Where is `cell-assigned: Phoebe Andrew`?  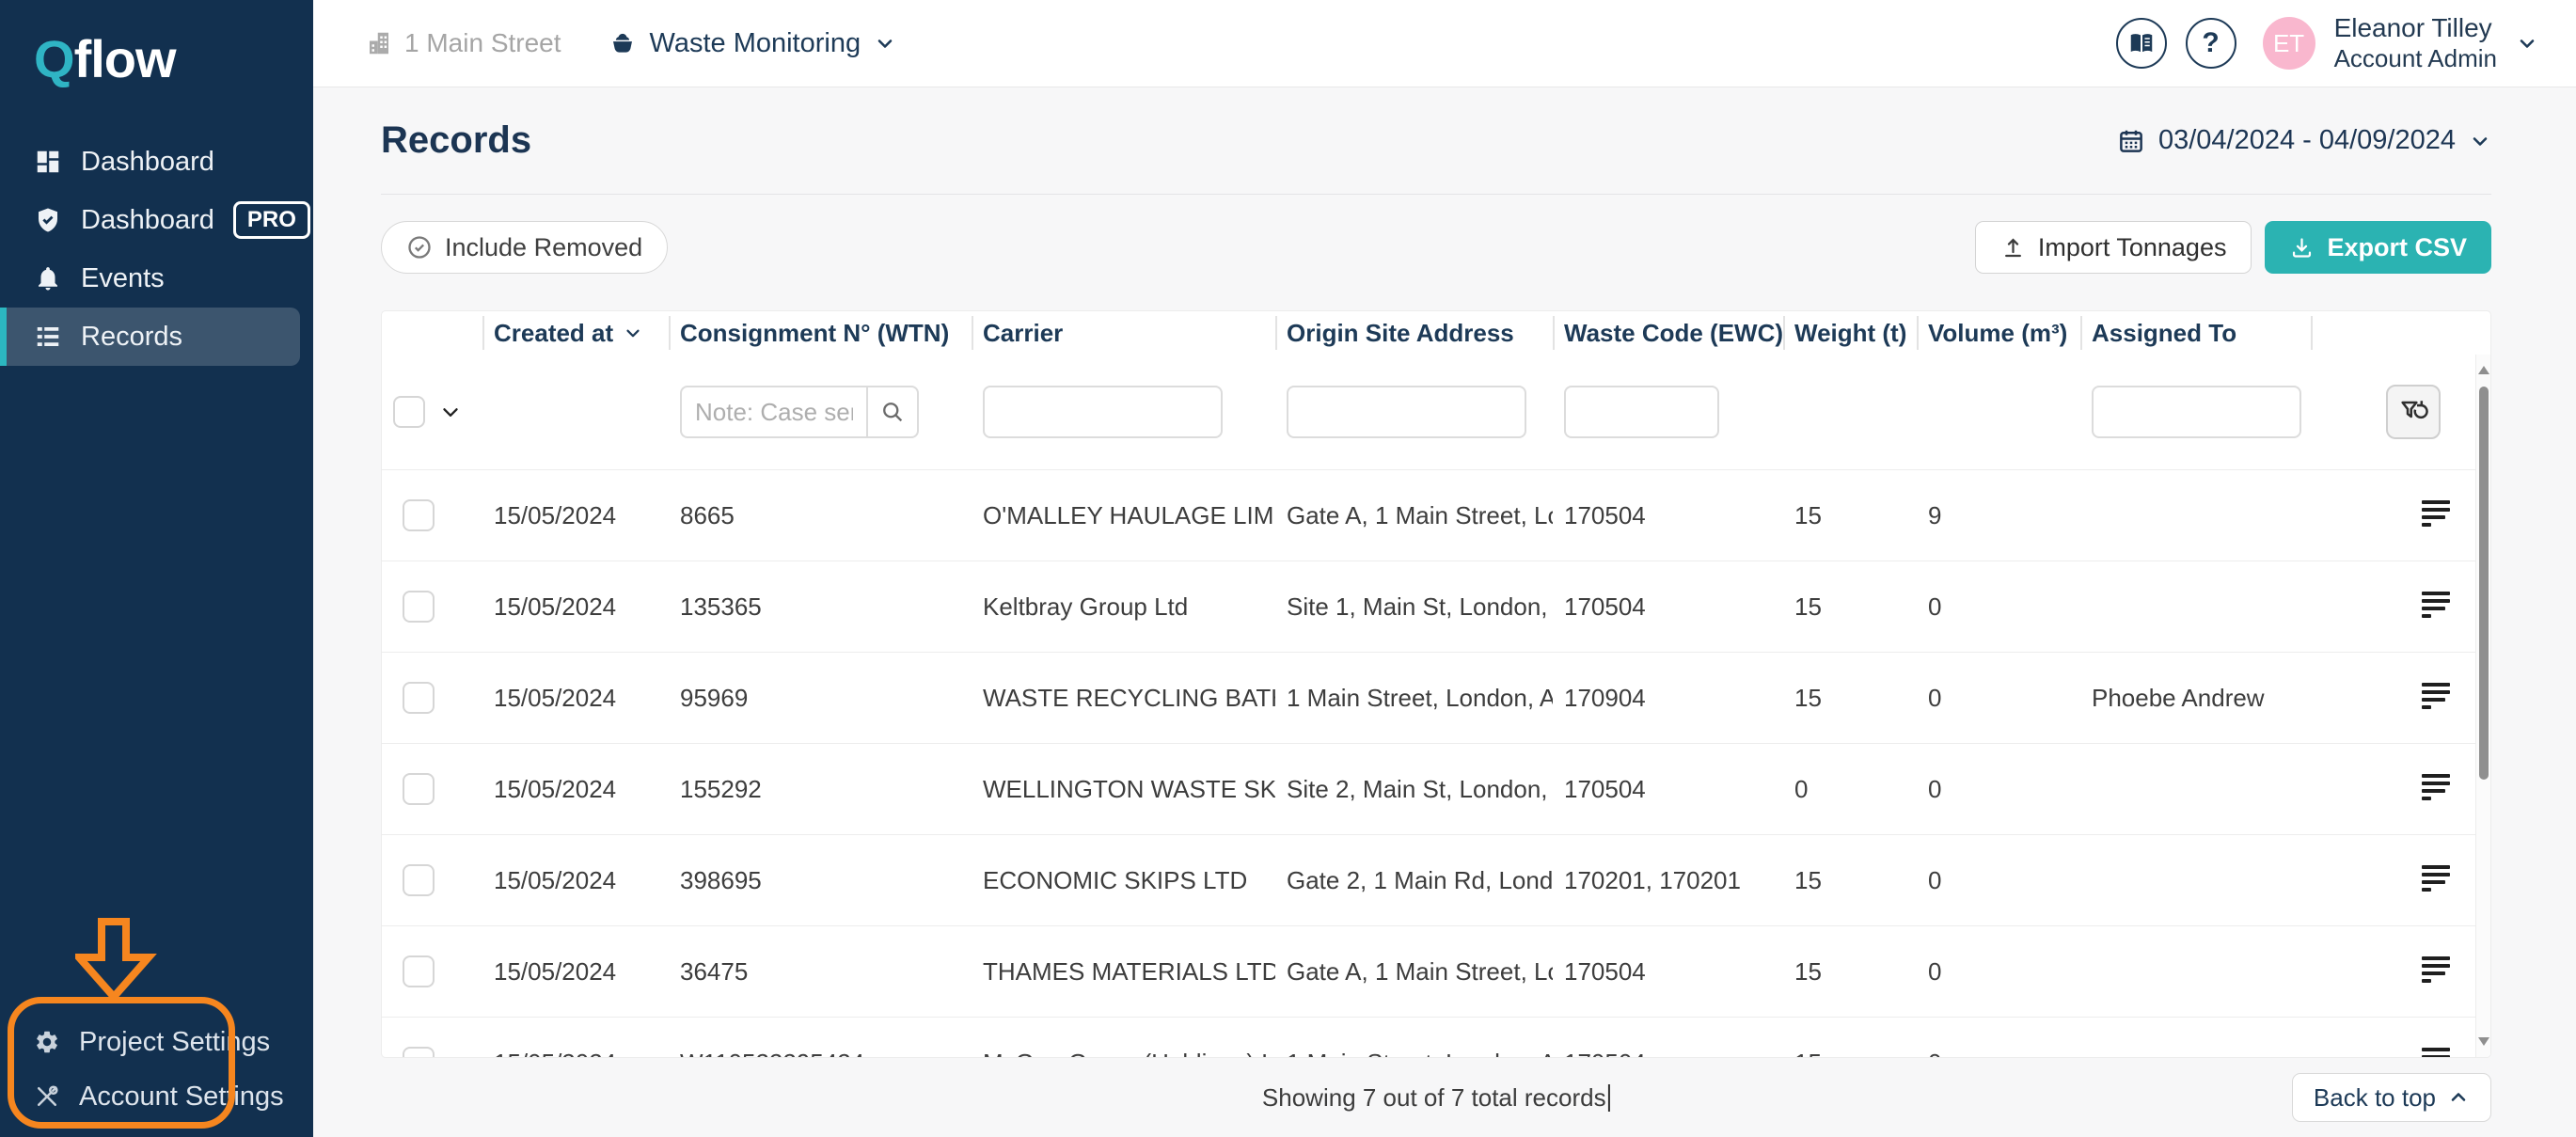
cell-assigned: Phoebe Andrew is located at coordinates (2178, 697).